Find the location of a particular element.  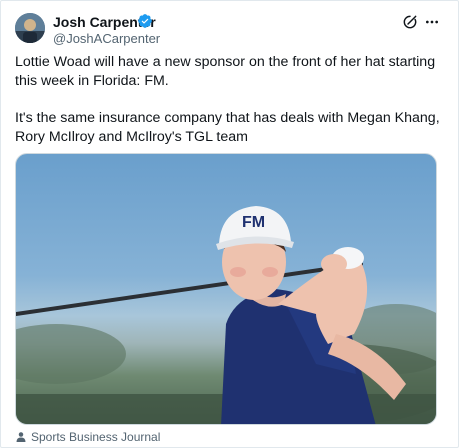

media-source: Sports Business Journal is located at coordinates (87, 437).